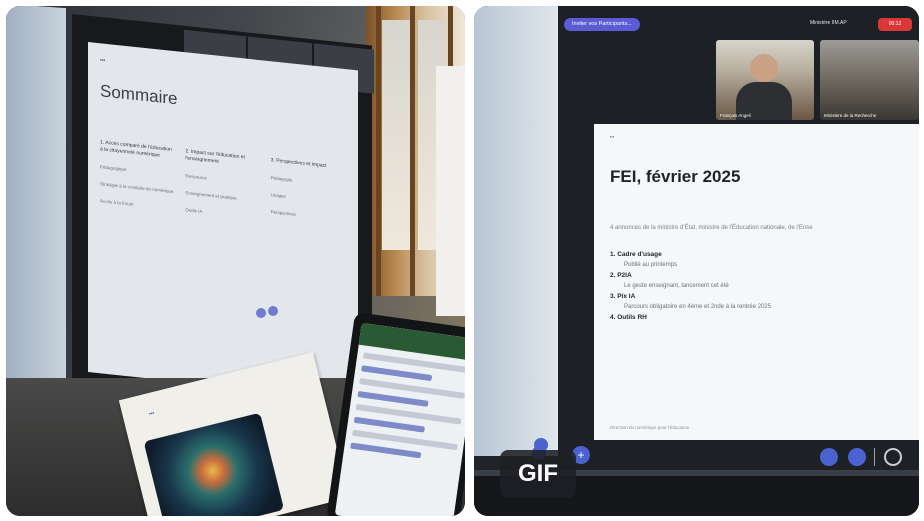 This screenshot has width=924, height=521. Describe the element at coordinates (628, 317) in the screenshot. I see `list-item: 4. Outils RH` at that location.